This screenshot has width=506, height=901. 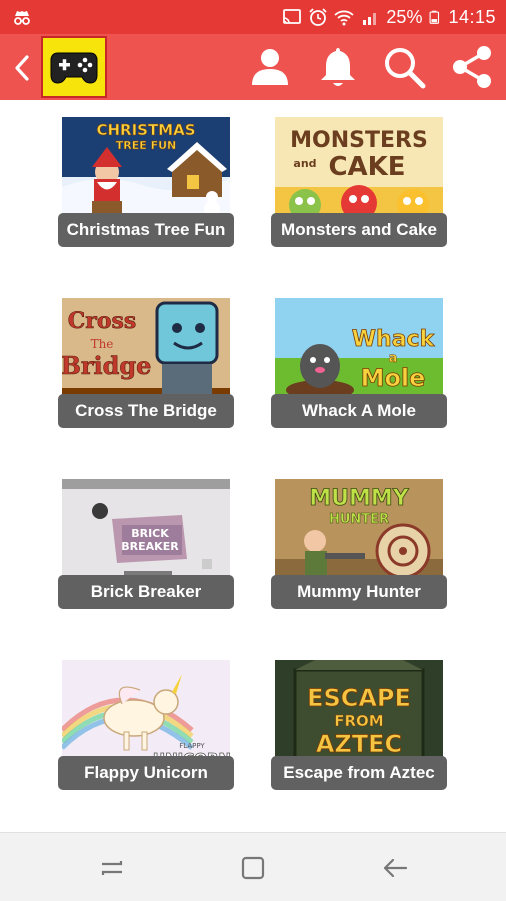 I want to click on thumb-subtitle: CAKE, so click(x=366, y=167).